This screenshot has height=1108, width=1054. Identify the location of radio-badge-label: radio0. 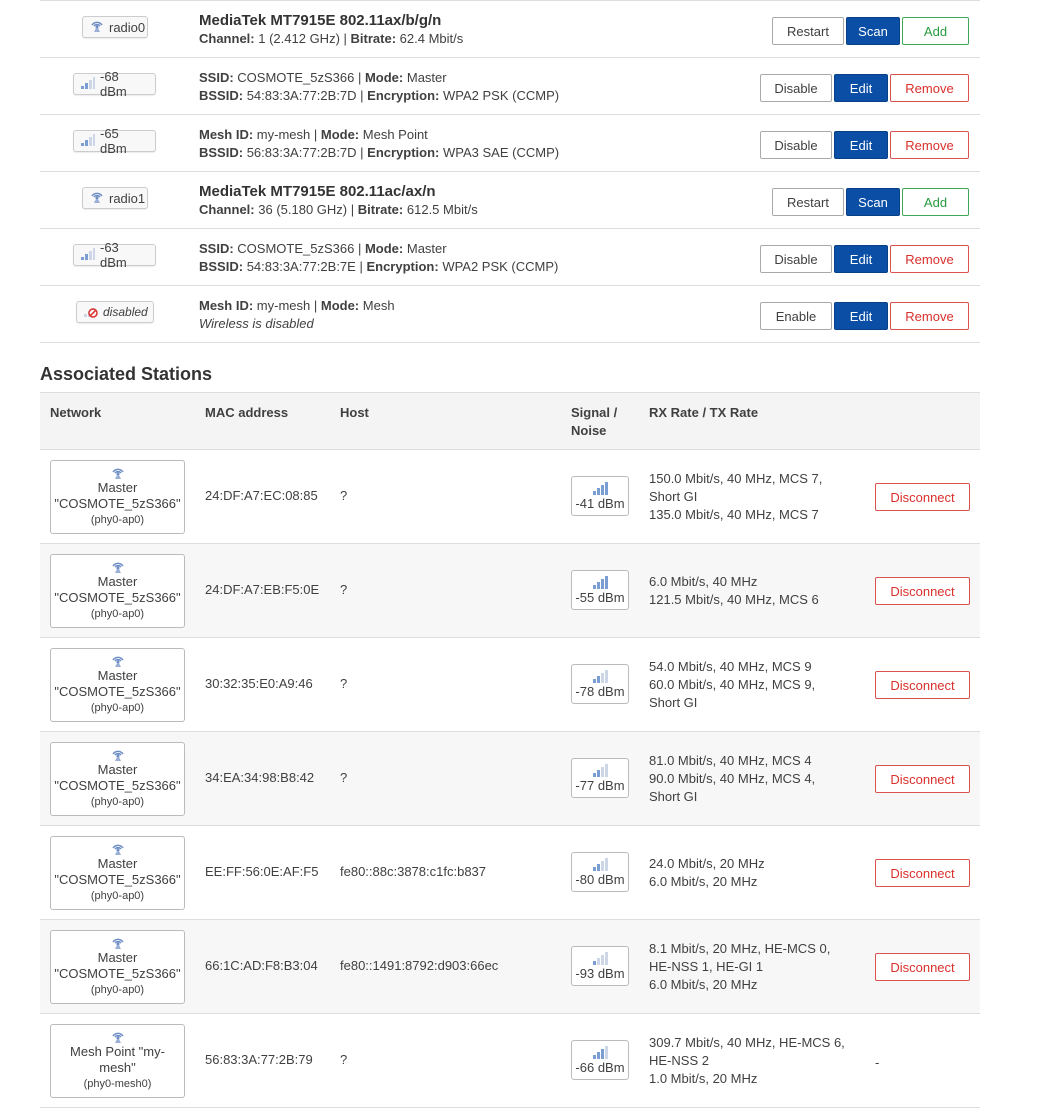
(127, 27).